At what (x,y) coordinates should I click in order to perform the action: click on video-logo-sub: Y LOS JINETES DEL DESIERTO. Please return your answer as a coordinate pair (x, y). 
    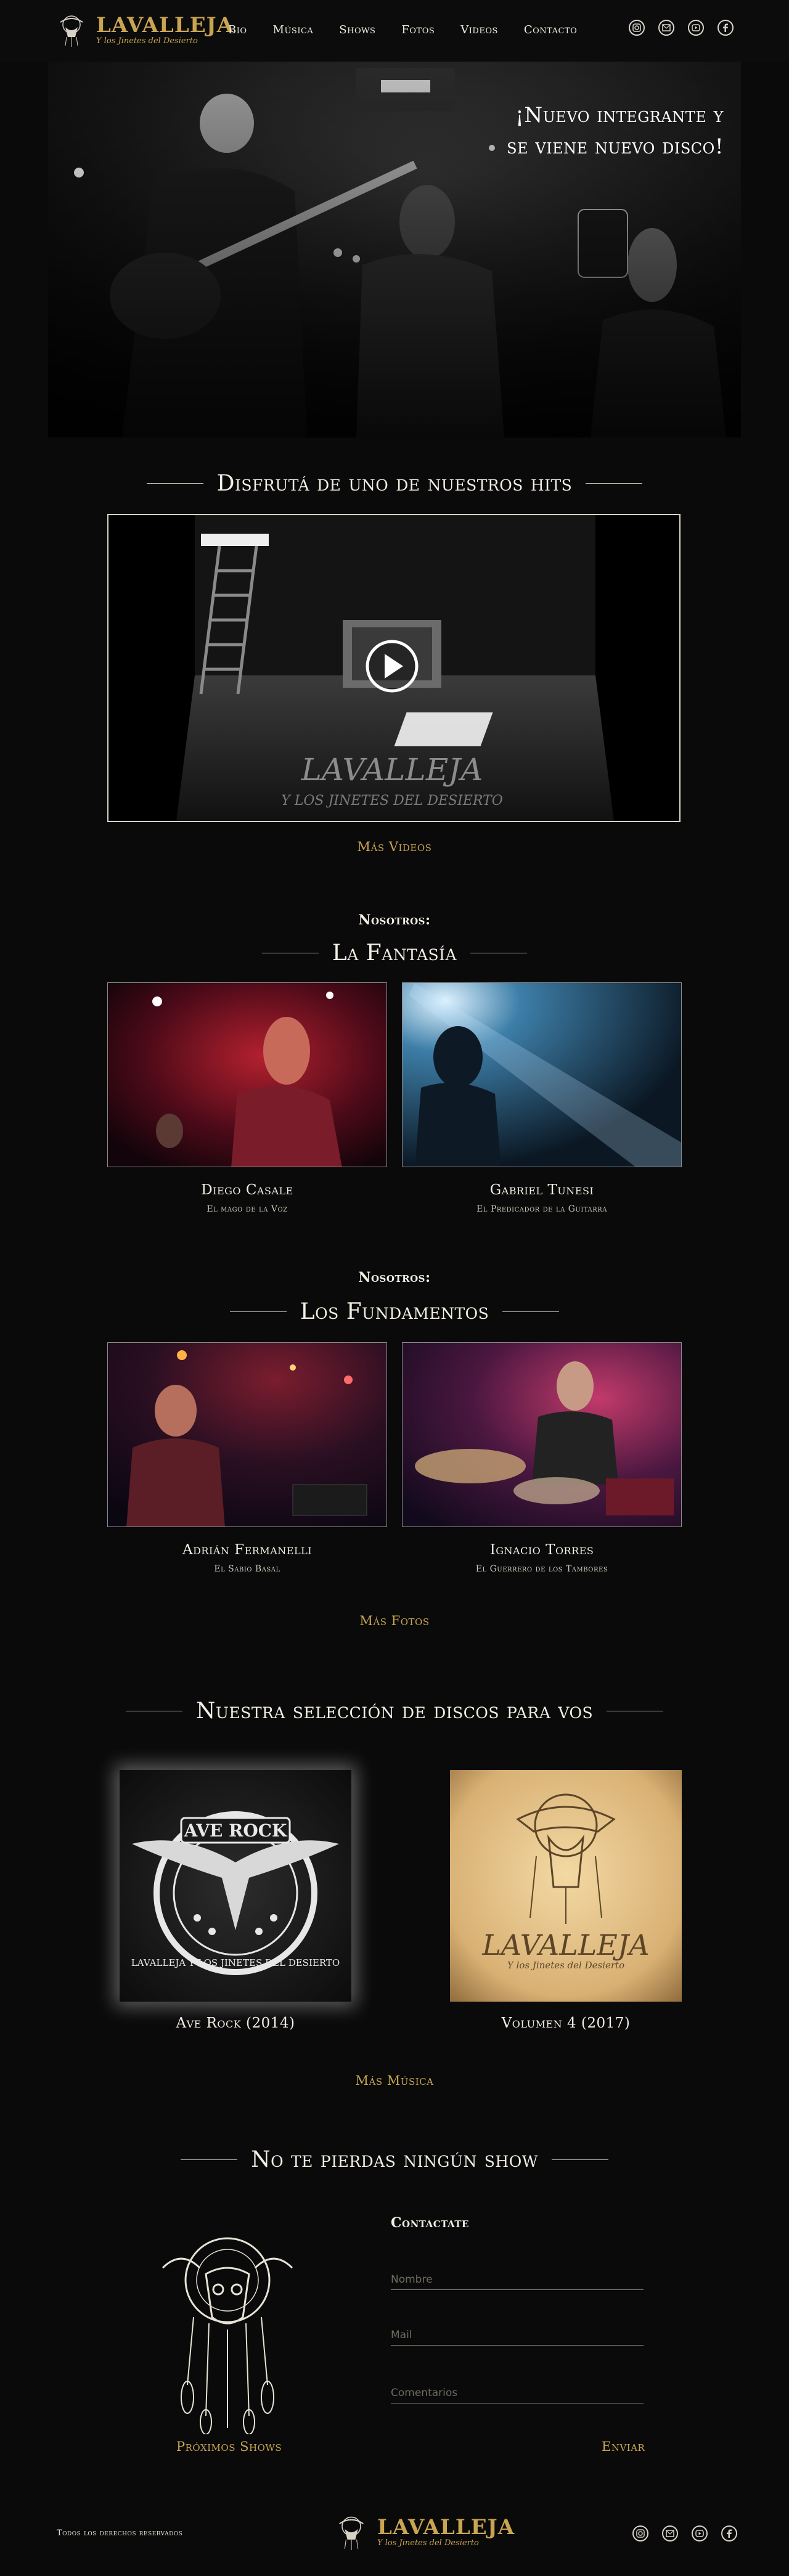
    Looking at the image, I should click on (392, 801).